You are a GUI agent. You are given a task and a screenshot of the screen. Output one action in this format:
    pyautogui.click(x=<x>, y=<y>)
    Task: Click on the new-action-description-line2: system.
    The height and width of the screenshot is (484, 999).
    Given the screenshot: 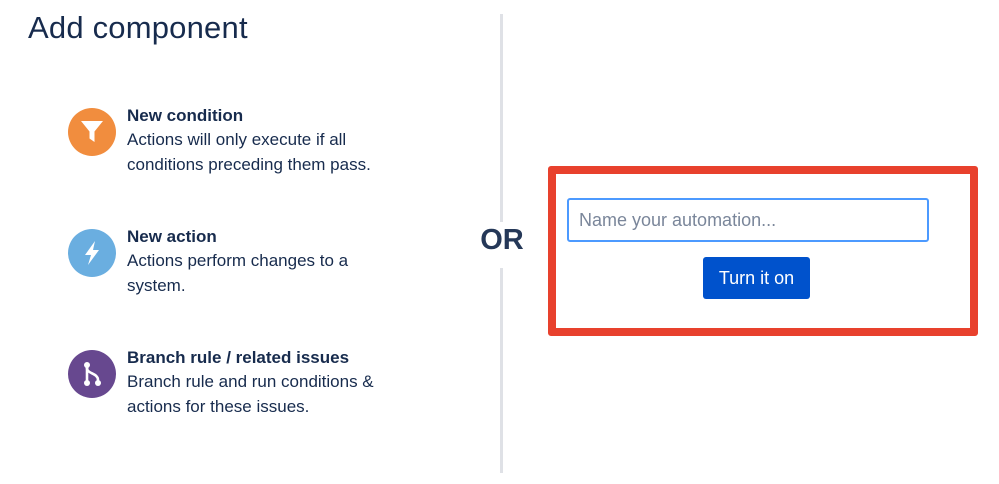 What is the action you would take?
    pyautogui.click(x=156, y=285)
    